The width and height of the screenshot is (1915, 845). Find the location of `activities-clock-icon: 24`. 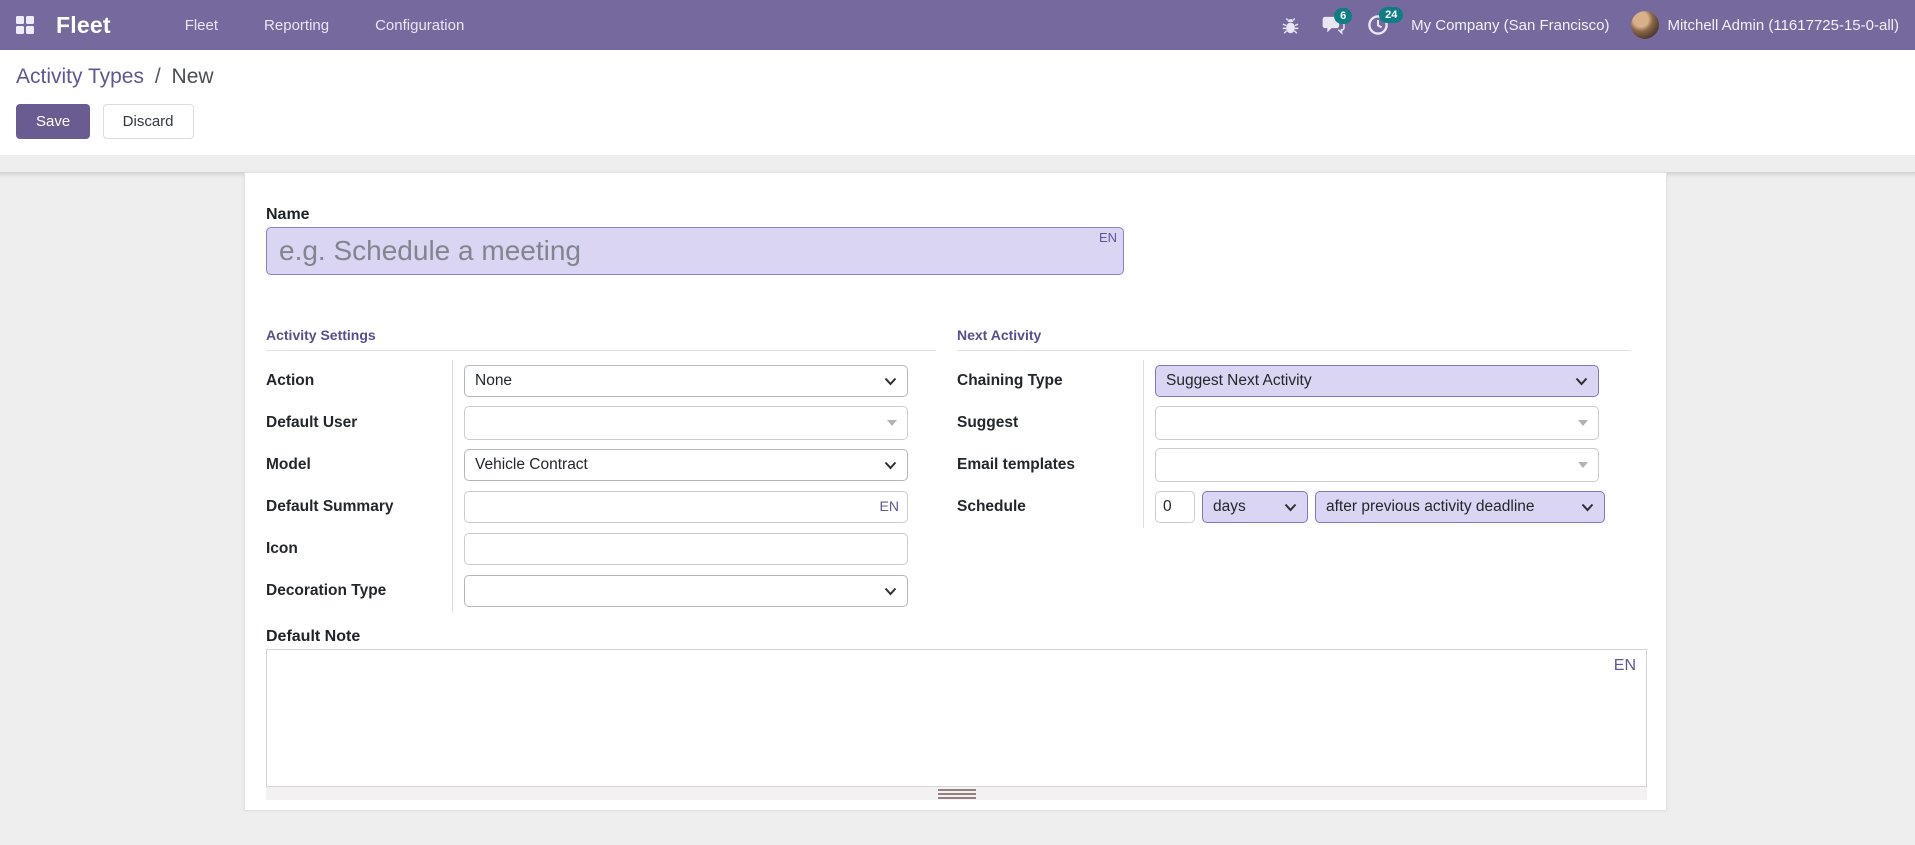

activities-clock-icon: 24 is located at coordinates (1385, 21).